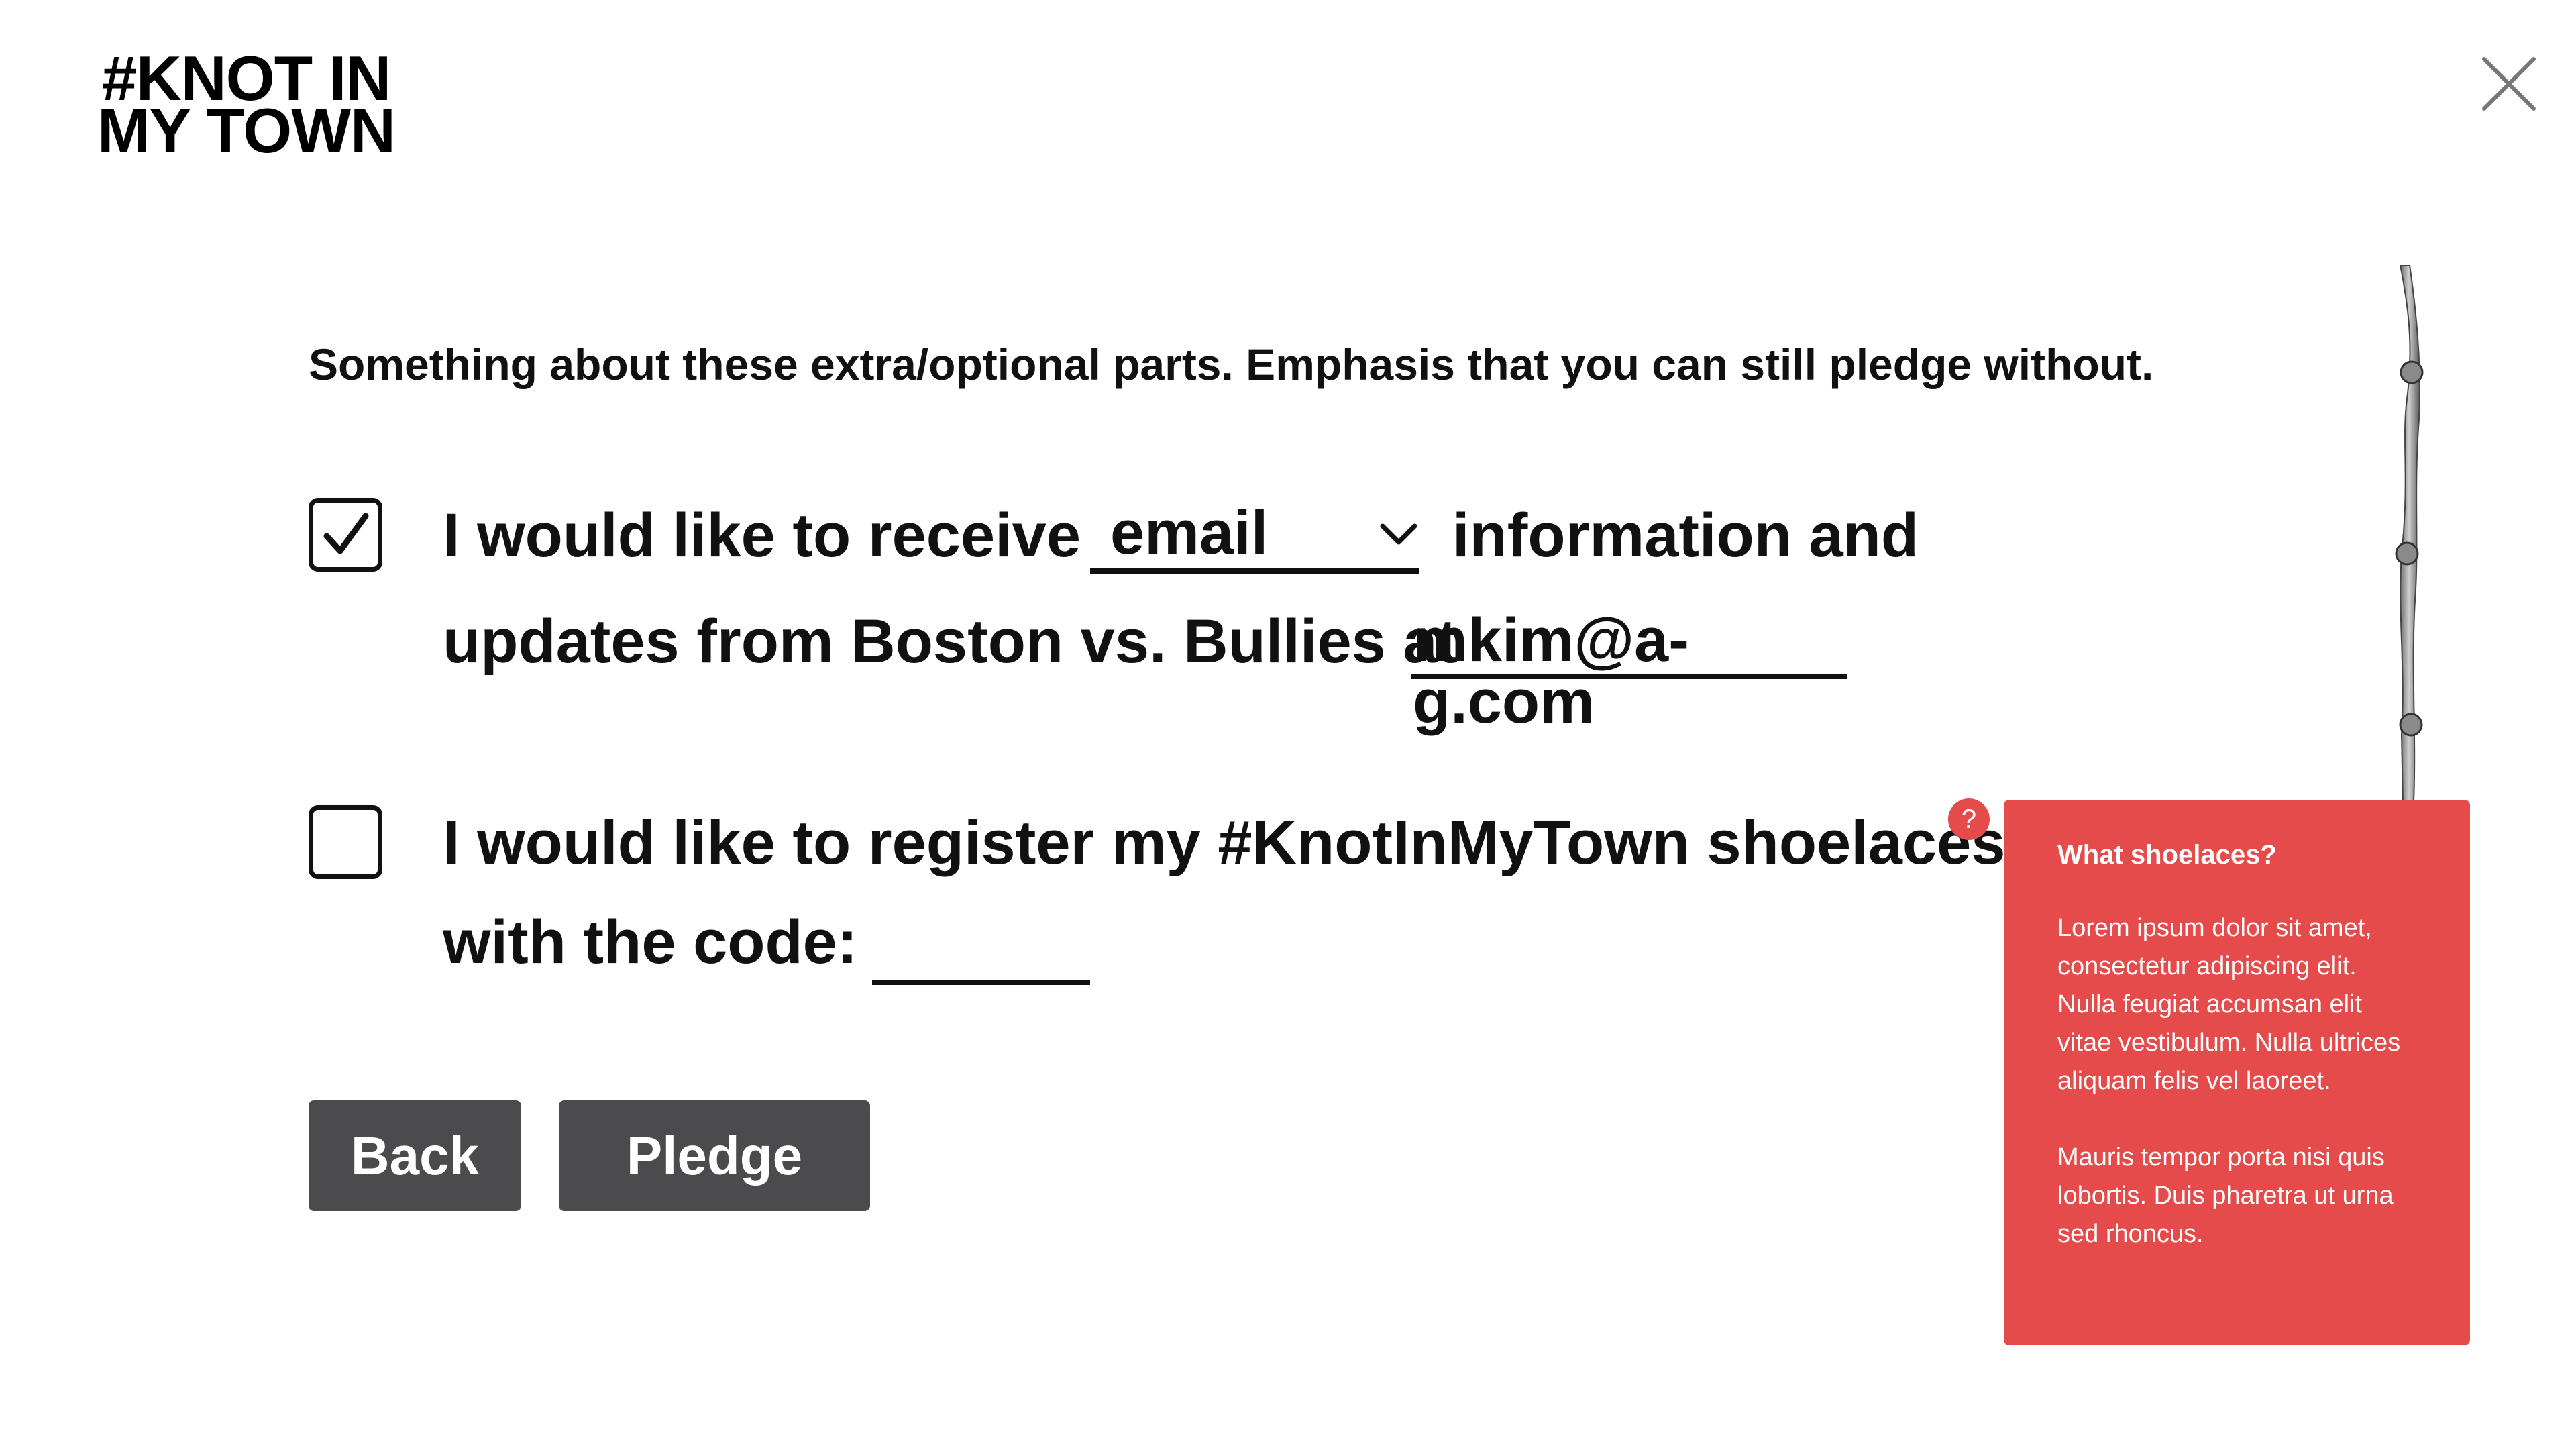 Image resolution: width=2576 pixels, height=1454 pixels. Describe the element at coordinates (950, 642) in the screenshot. I see `email-optin-line-2: updates from Boston vs. Bullies at` at that location.